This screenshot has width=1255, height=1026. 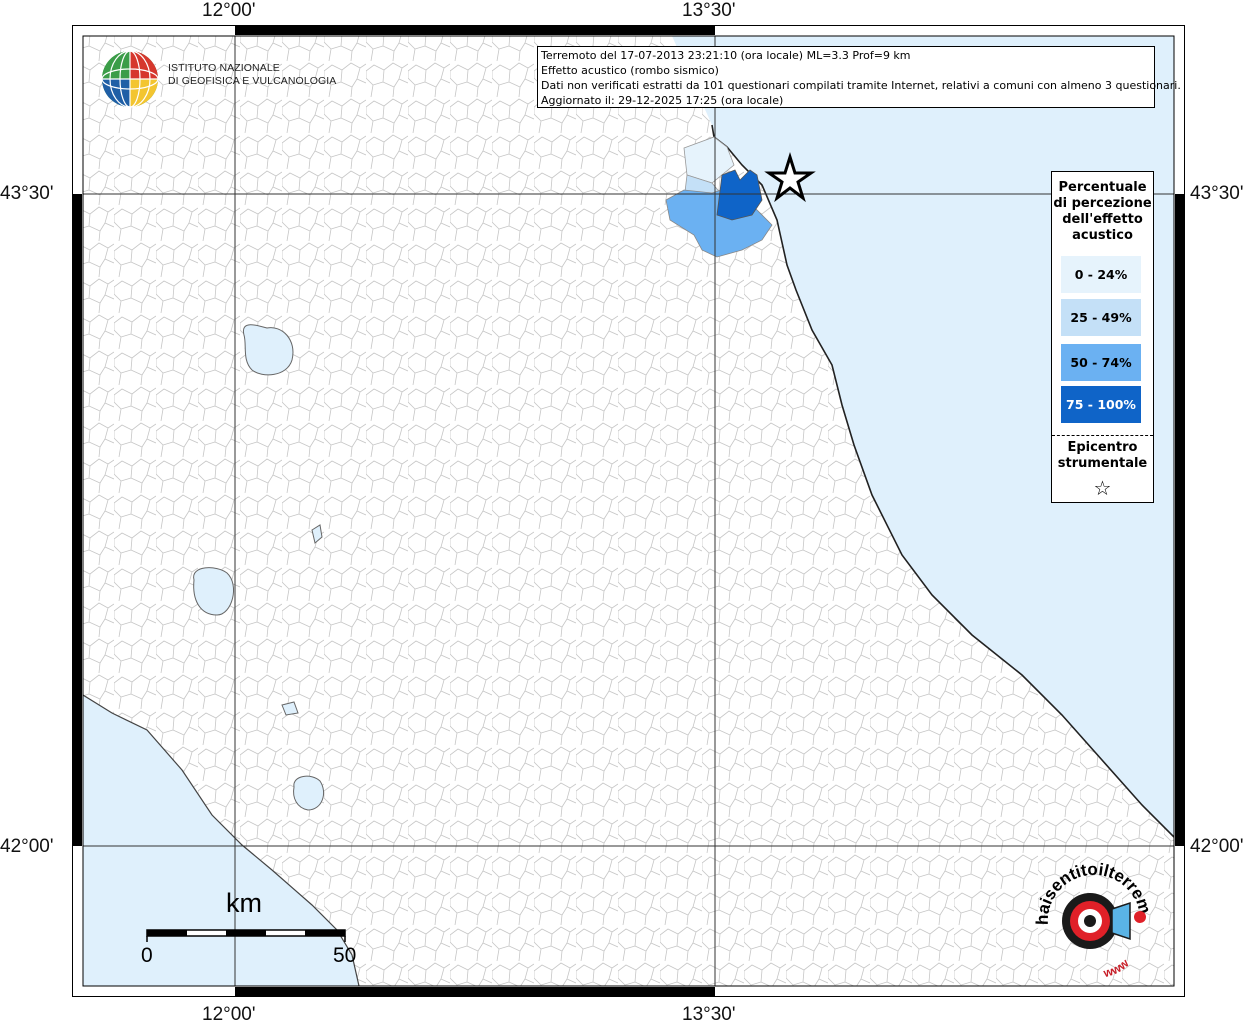 I want to click on svg-text: www, so click(x=1116, y=968).